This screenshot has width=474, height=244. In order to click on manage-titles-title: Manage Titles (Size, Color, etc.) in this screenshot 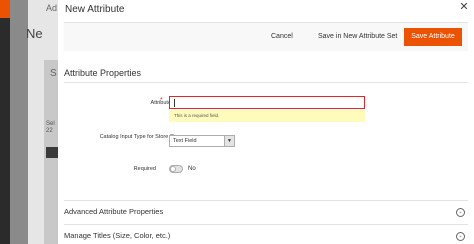, I will do `click(117, 235)`.